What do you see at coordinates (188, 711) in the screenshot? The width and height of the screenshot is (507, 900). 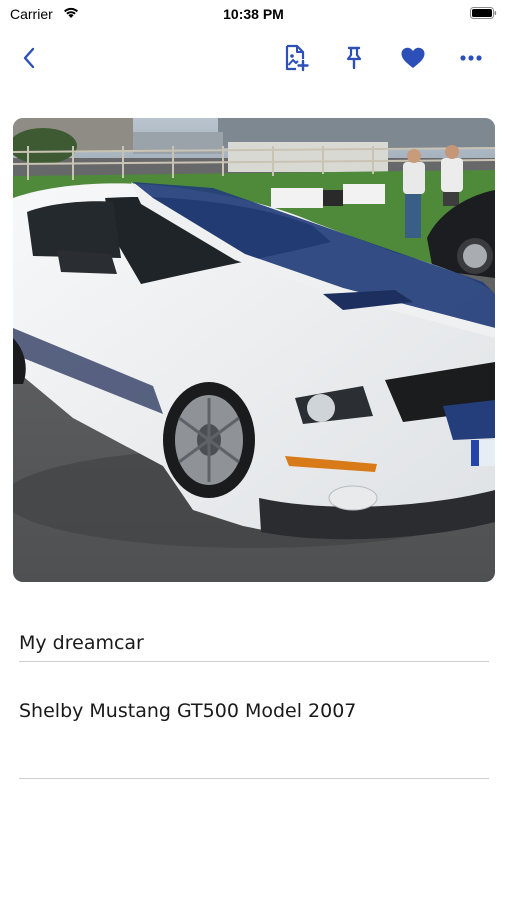 I see `note-description-text: Shelby Mustang GT500 Model 2007` at bounding box center [188, 711].